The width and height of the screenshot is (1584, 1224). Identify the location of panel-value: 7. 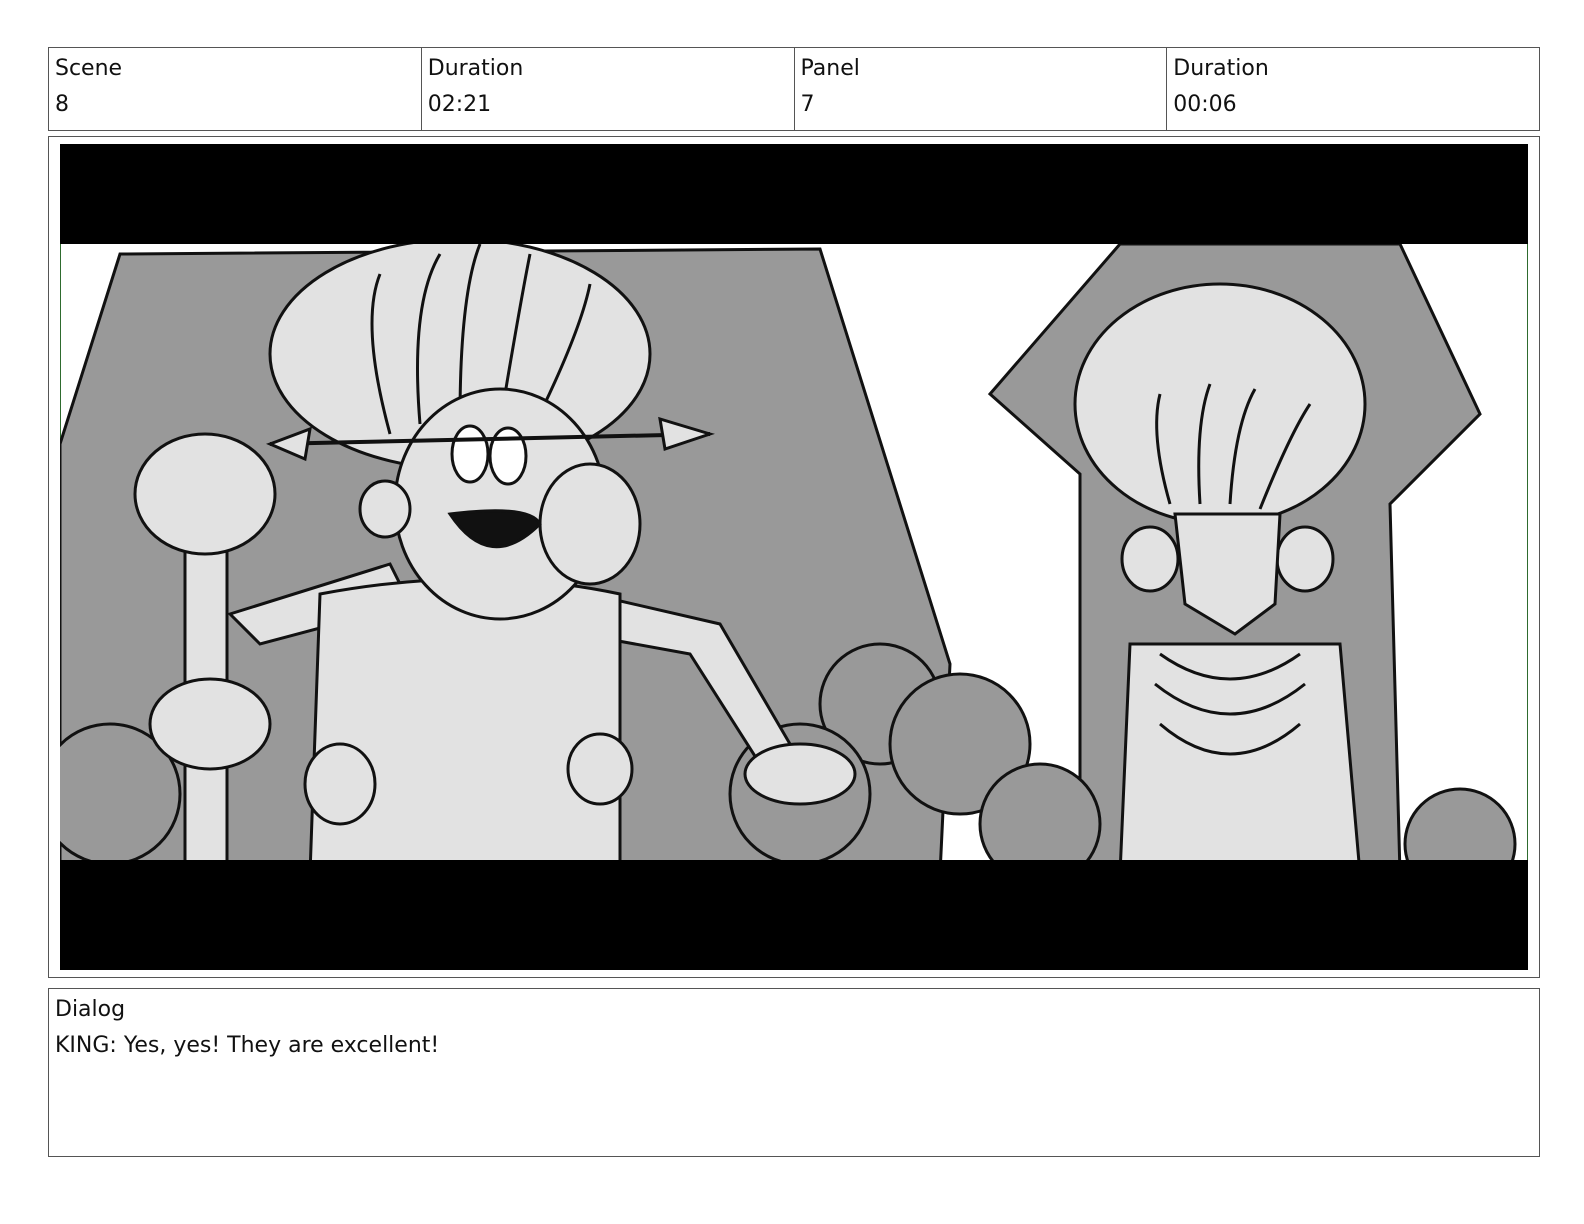
(807, 104).